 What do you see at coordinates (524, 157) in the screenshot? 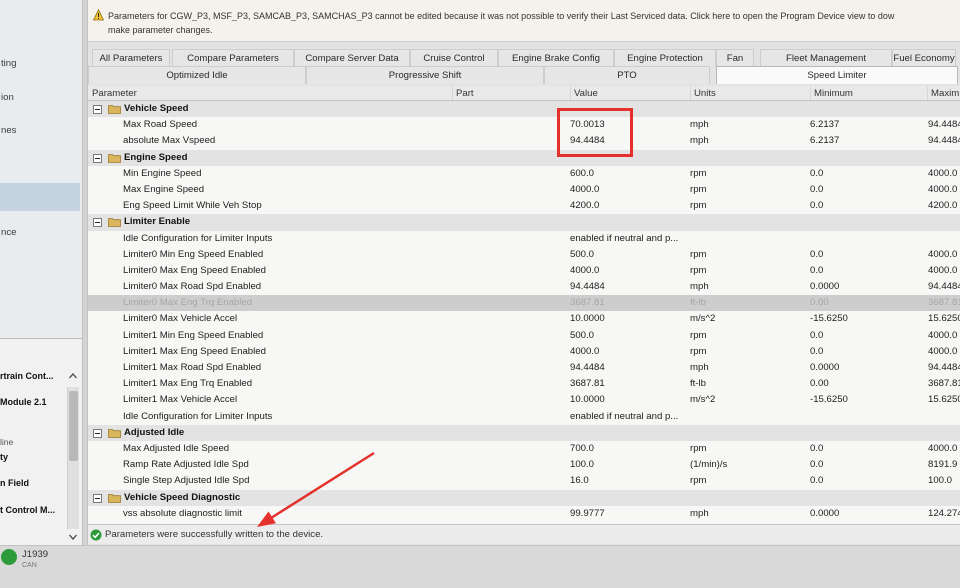
I see `group-row: Engine Speed` at bounding box center [524, 157].